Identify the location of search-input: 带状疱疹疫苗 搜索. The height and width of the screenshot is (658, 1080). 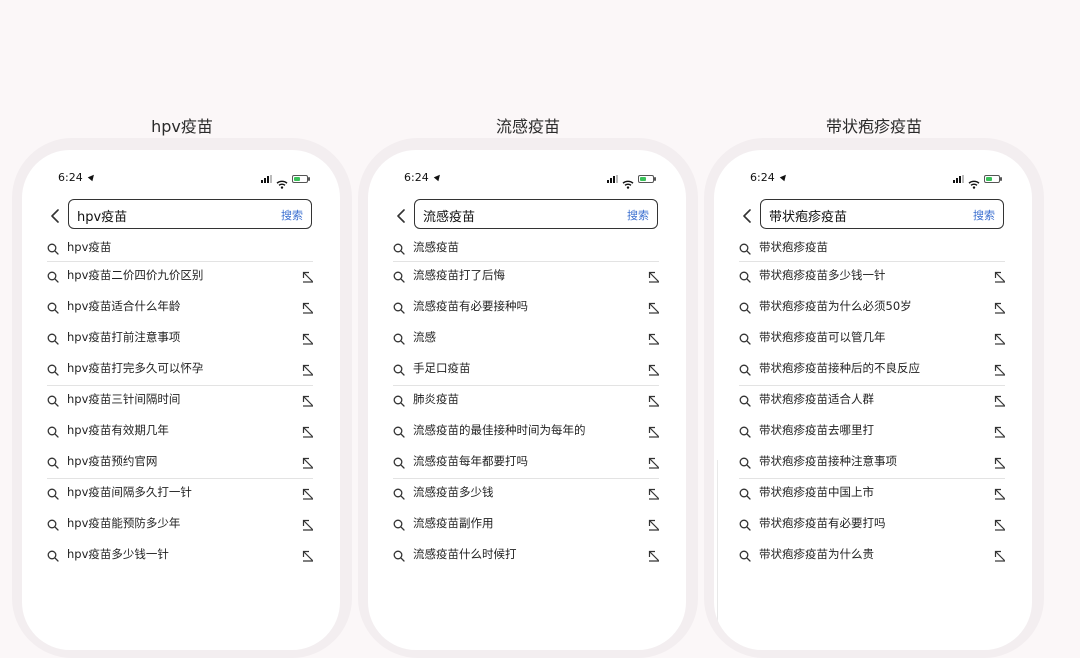
(882, 214).